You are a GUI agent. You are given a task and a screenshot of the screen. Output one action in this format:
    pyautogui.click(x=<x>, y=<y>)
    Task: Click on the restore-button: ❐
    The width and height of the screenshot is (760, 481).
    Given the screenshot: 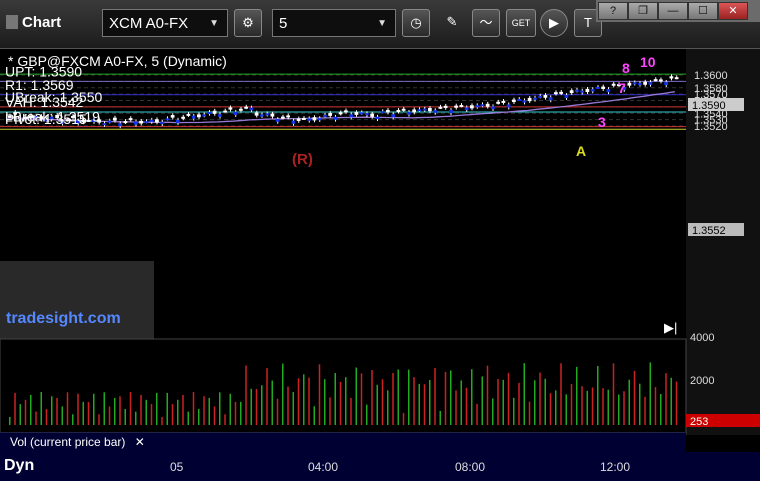 What is the action you would take?
    pyautogui.click(x=643, y=11)
    